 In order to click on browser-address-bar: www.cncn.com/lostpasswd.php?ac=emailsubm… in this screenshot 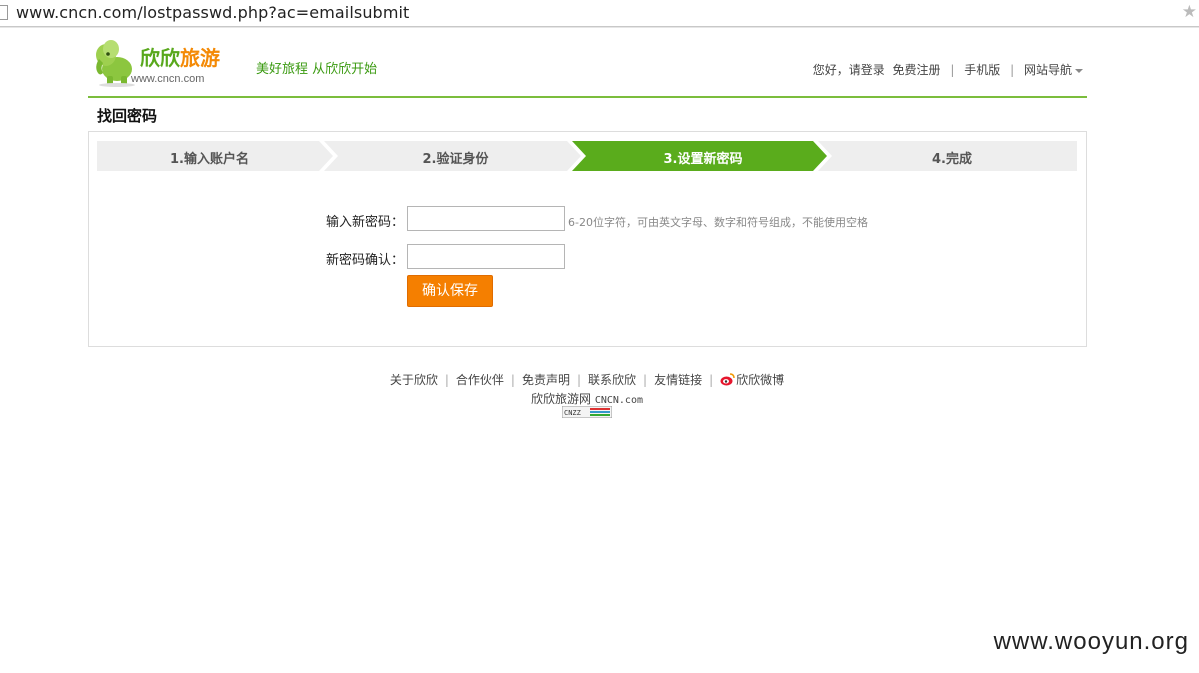, I will do `click(599, 13)`.